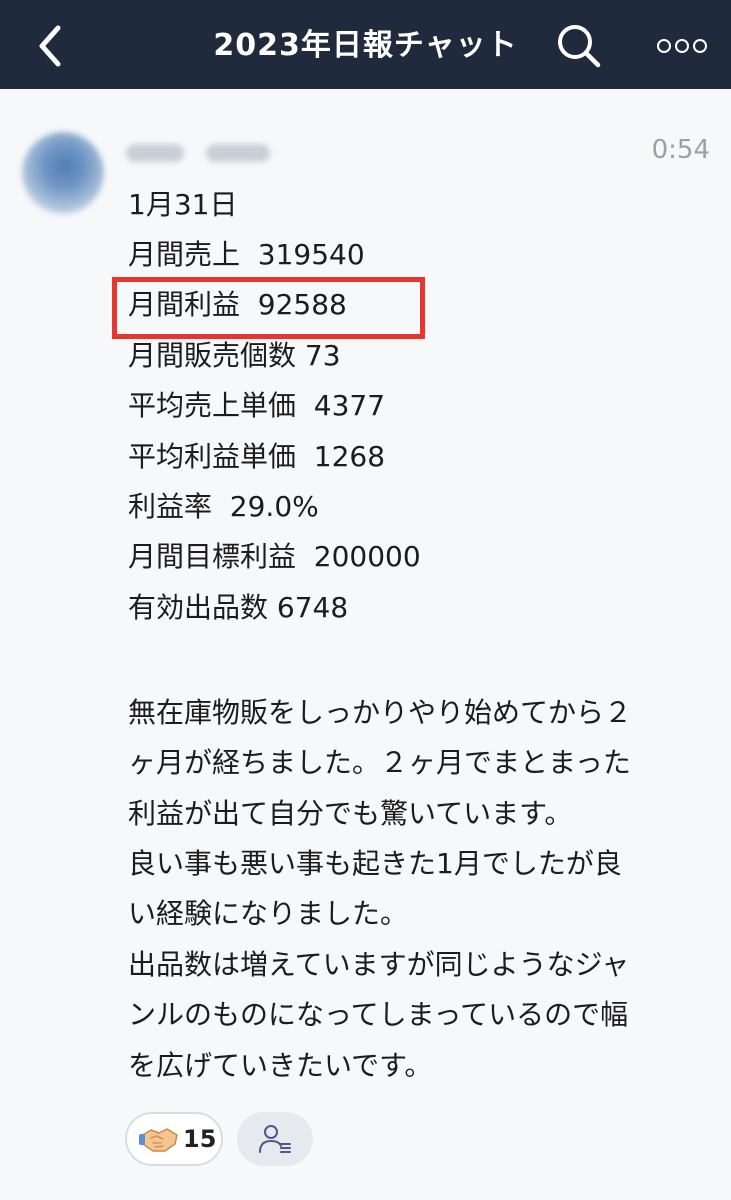 The width and height of the screenshot is (731, 1200). What do you see at coordinates (375, 863) in the screenshot?
I see `message-body-line: 良い事も悪い事も起きた1月でしたが良` at bounding box center [375, 863].